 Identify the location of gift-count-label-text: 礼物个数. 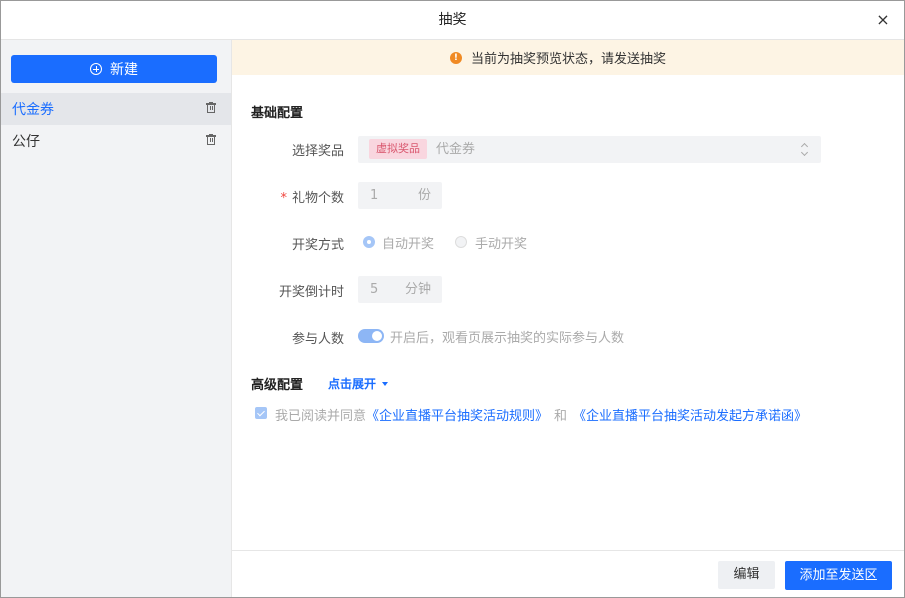
(317, 198).